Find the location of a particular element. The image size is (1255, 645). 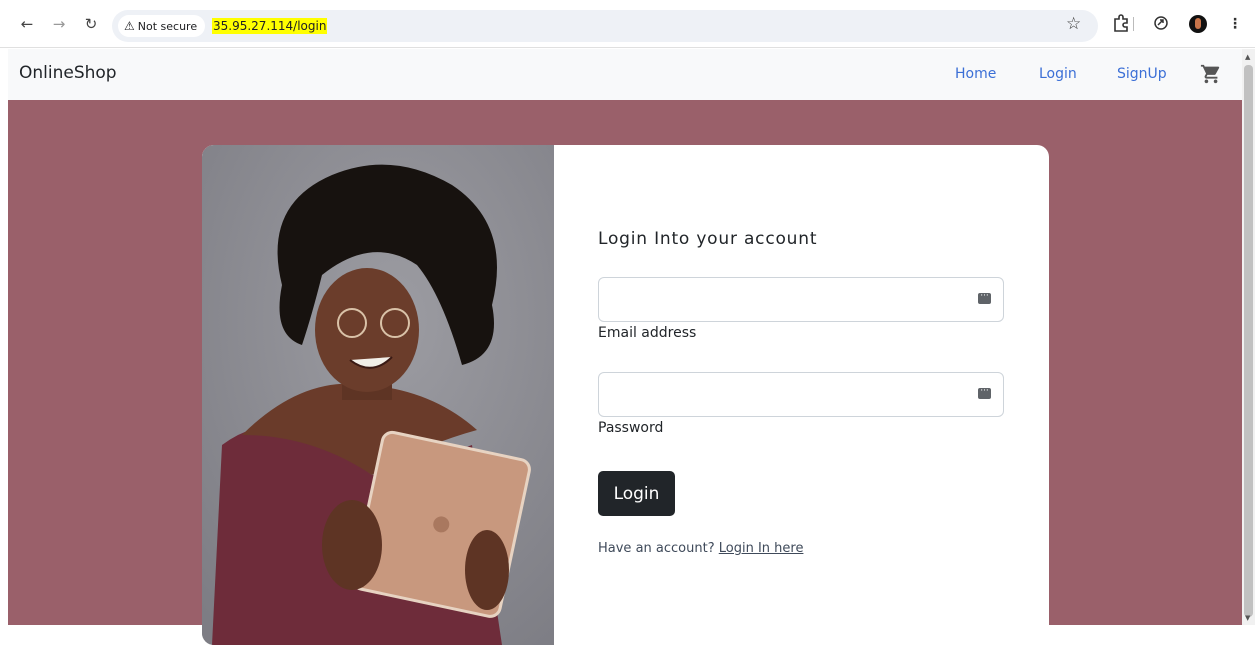

site-navbar: OnlineShop Home Login SignUp is located at coordinates (625, 74).